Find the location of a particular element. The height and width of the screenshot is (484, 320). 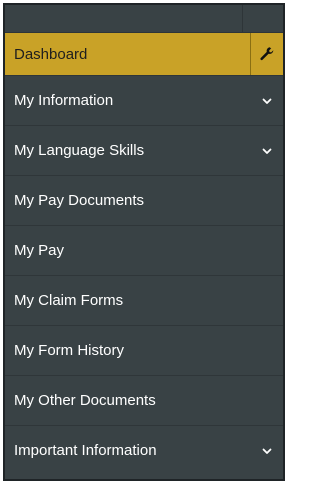

sidebar-item-my-claim-forms: My Claim Forms is located at coordinates (144, 300).